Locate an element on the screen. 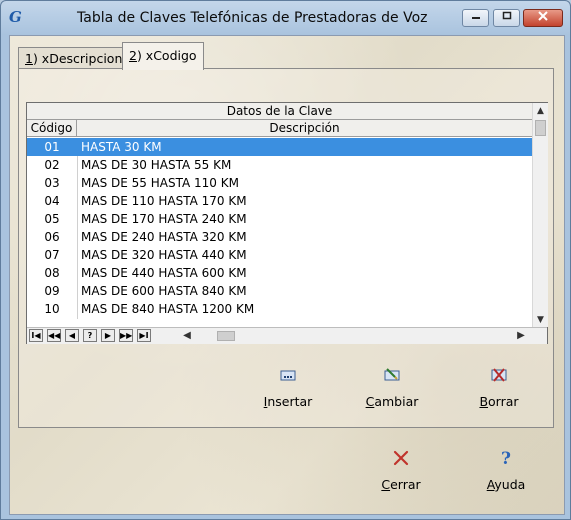 The width and height of the screenshot is (571, 520). table-row: 08 MAS DE 440 HASTA 600 KM is located at coordinates (279, 273).